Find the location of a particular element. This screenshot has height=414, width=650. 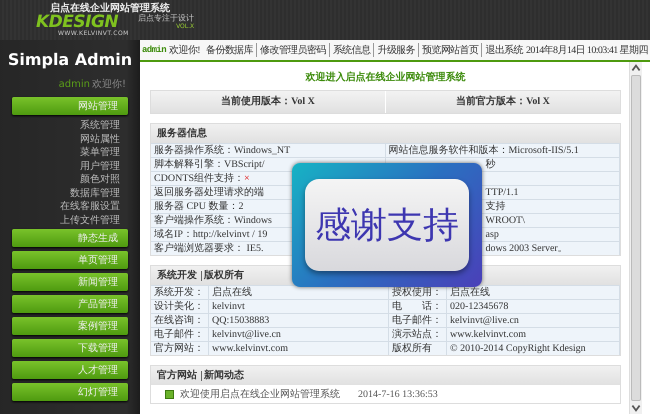

table-cell: kelvinvt is located at coordinates (299, 306).